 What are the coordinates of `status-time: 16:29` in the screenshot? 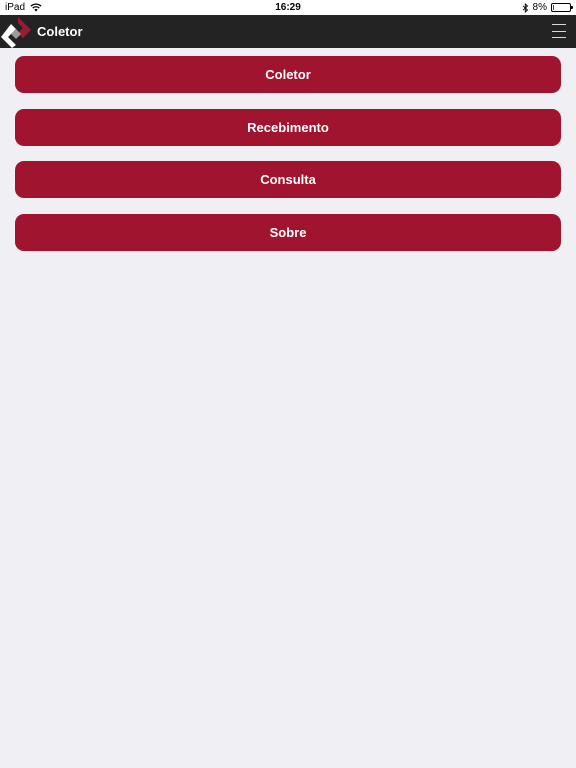 It's located at (288, 7).